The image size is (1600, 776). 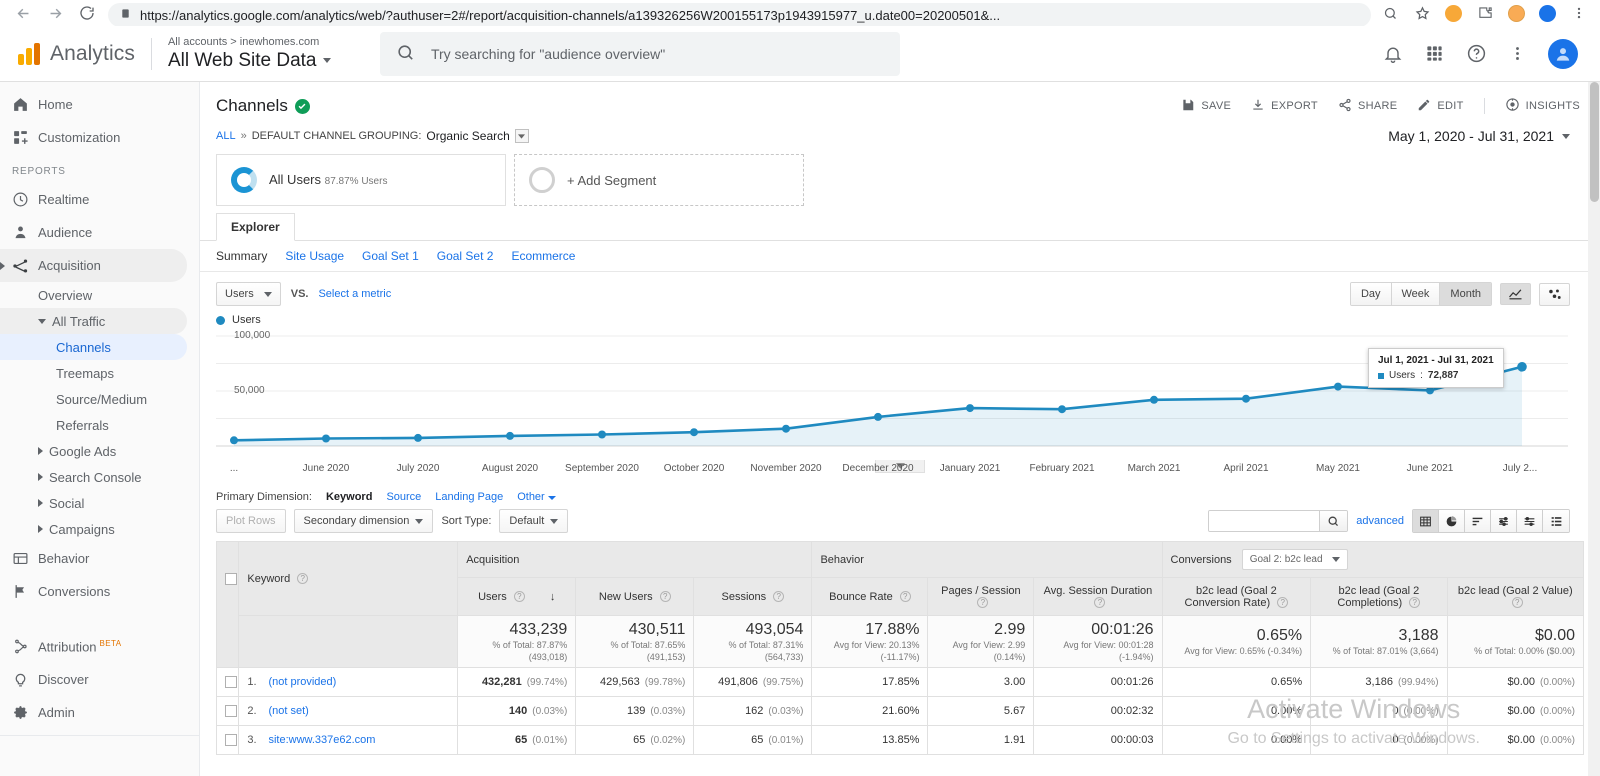 I want to click on back-arrow-icon, so click(x=23, y=13).